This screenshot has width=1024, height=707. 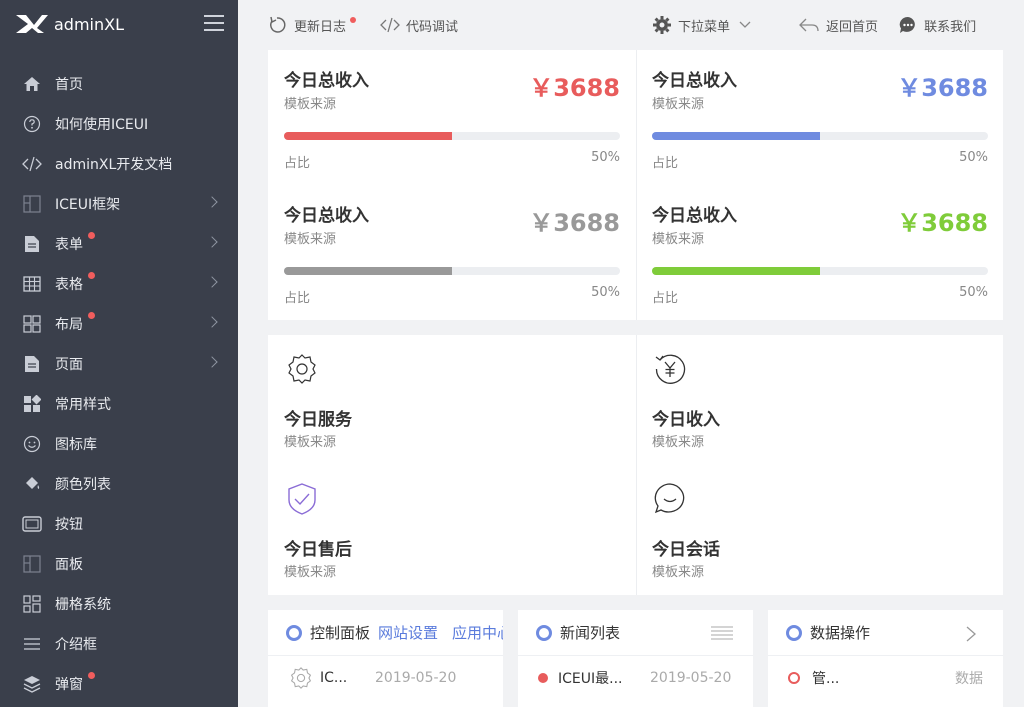 What do you see at coordinates (119, 564) in the screenshot?
I see `sidebar-item: 面板` at bounding box center [119, 564].